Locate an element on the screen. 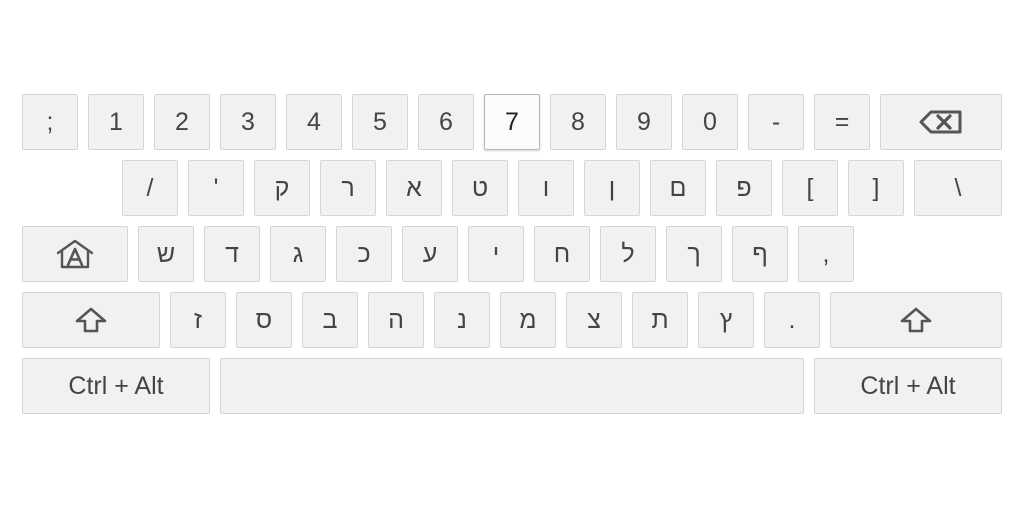  key-final-mem: ם is located at coordinates (678, 188).